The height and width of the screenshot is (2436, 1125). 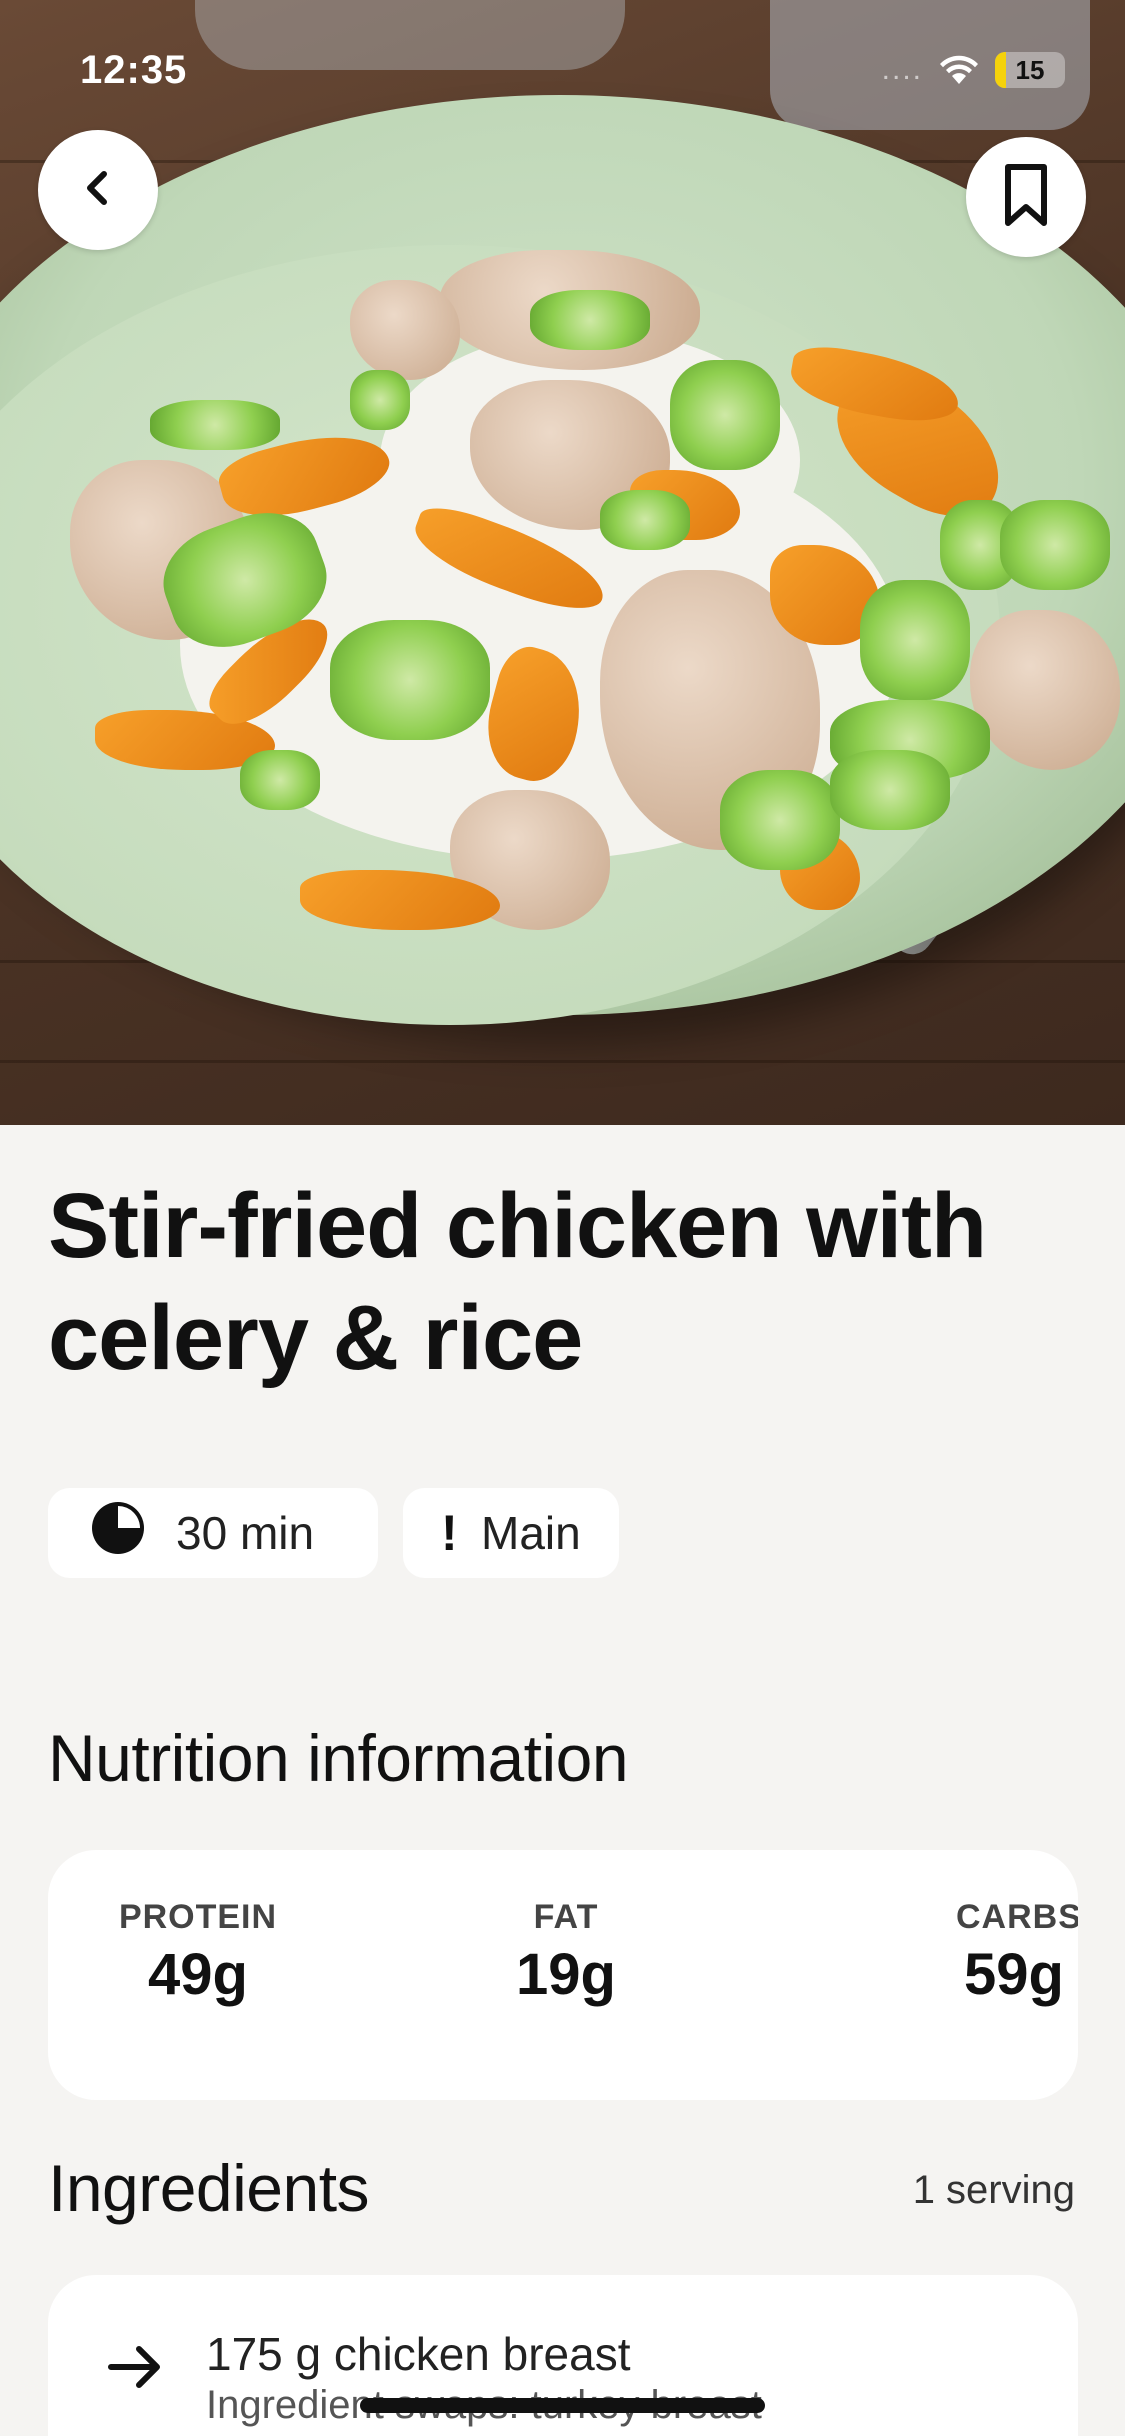 I want to click on nutrition-title: Nutrition information, so click(x=338, y=1758).